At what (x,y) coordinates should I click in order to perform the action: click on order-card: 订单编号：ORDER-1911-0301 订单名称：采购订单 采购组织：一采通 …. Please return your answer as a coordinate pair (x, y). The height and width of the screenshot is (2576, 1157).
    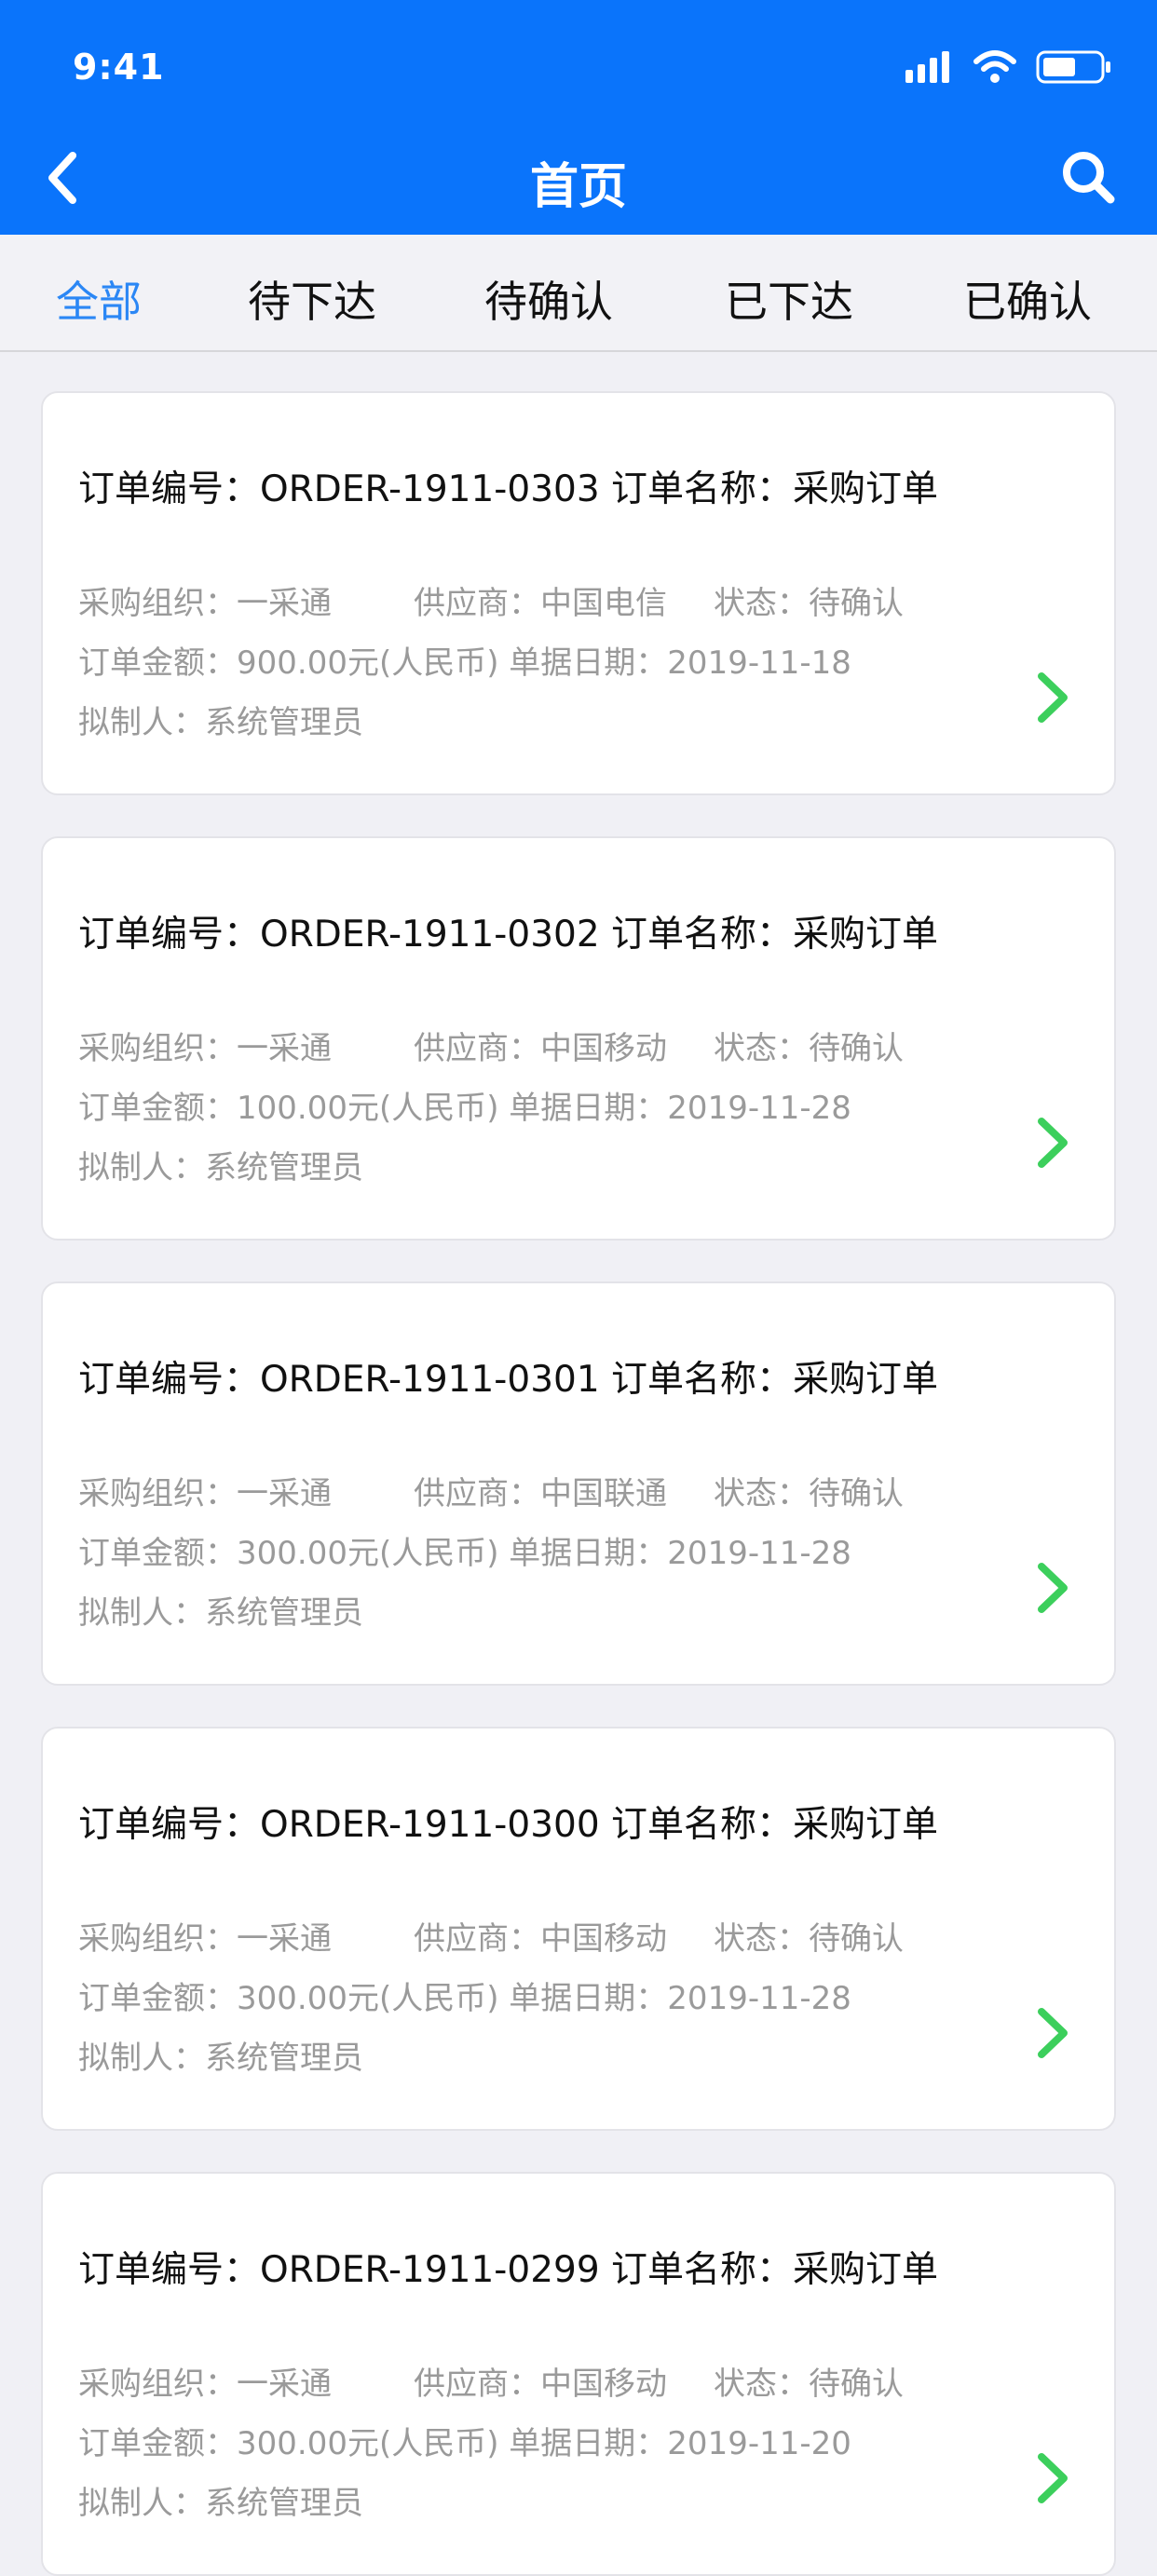
    Looking at the image, I should click on (578, 1483).